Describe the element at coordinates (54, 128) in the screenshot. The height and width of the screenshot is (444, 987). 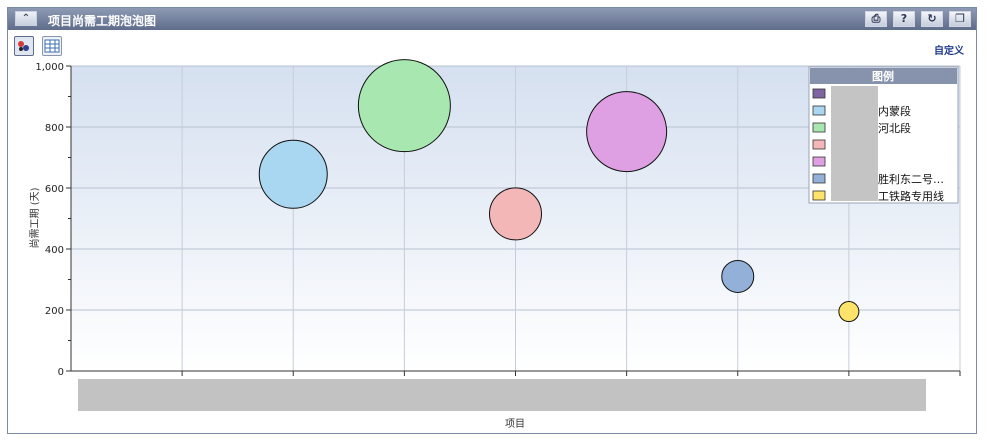
I see `y-tick-label: 800` at that location.